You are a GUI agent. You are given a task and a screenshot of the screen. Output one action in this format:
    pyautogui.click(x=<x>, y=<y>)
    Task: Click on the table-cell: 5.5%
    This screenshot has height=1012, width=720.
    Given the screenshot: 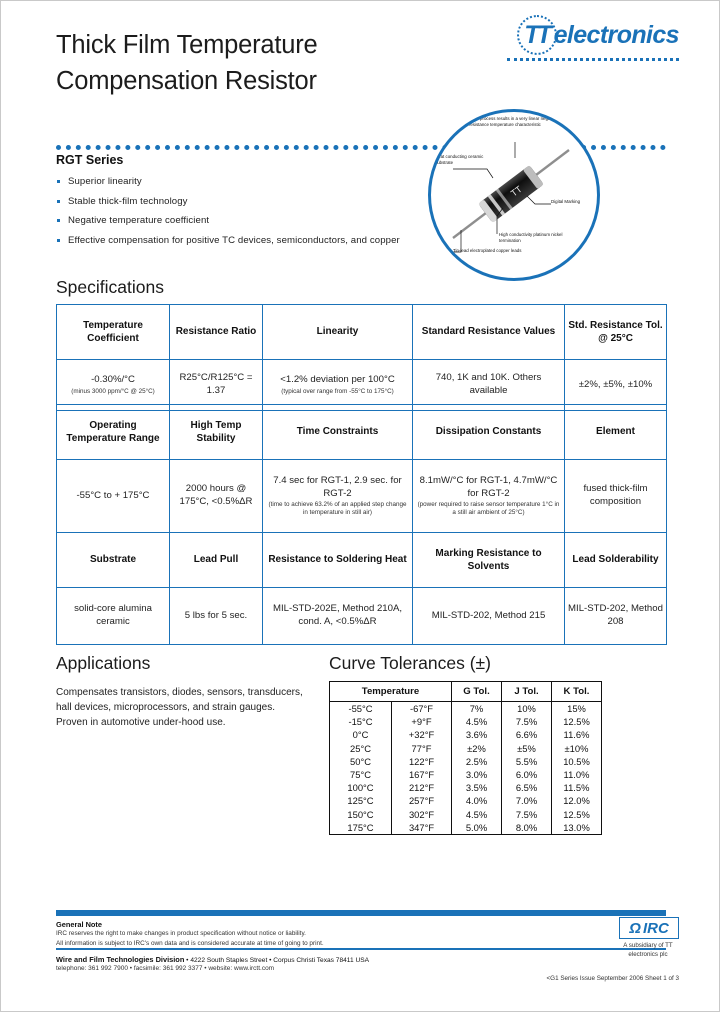 What is the action you would take?
    pyautogui.click(x=526, y=761)
    